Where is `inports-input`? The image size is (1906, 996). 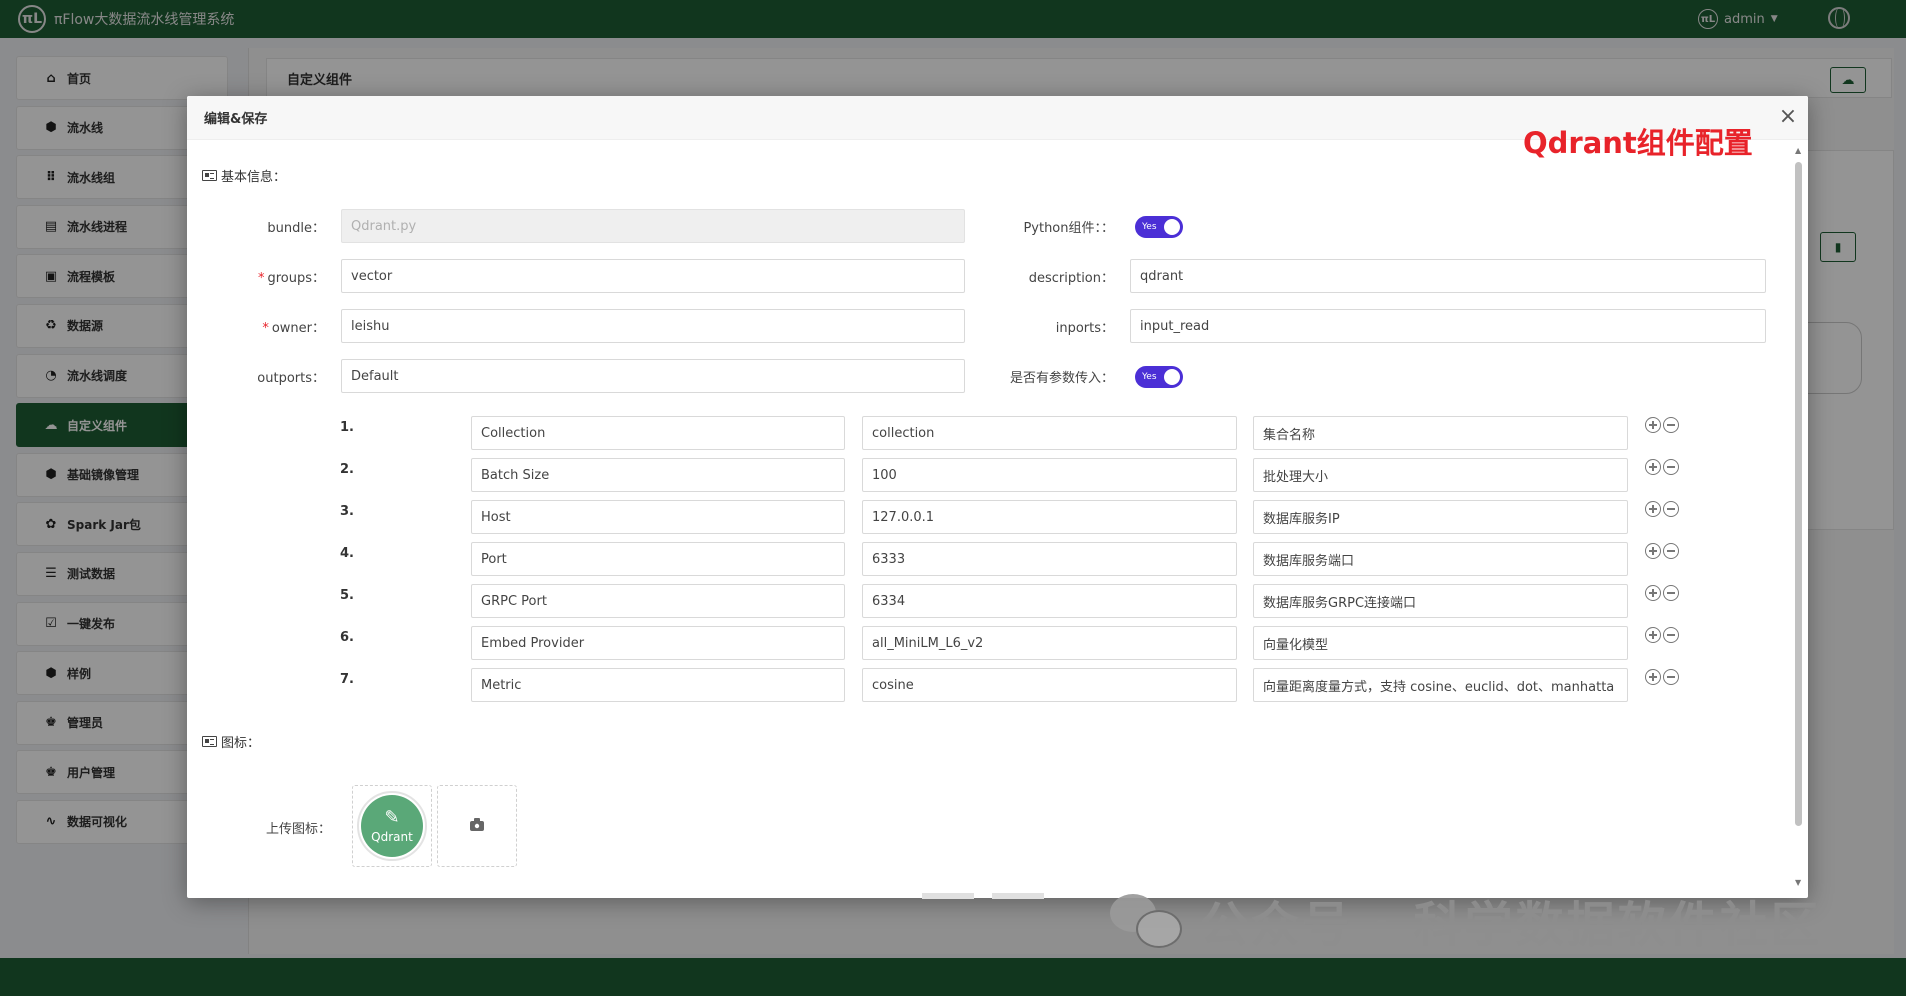 inports-input is located at coordinates (1448, 326).